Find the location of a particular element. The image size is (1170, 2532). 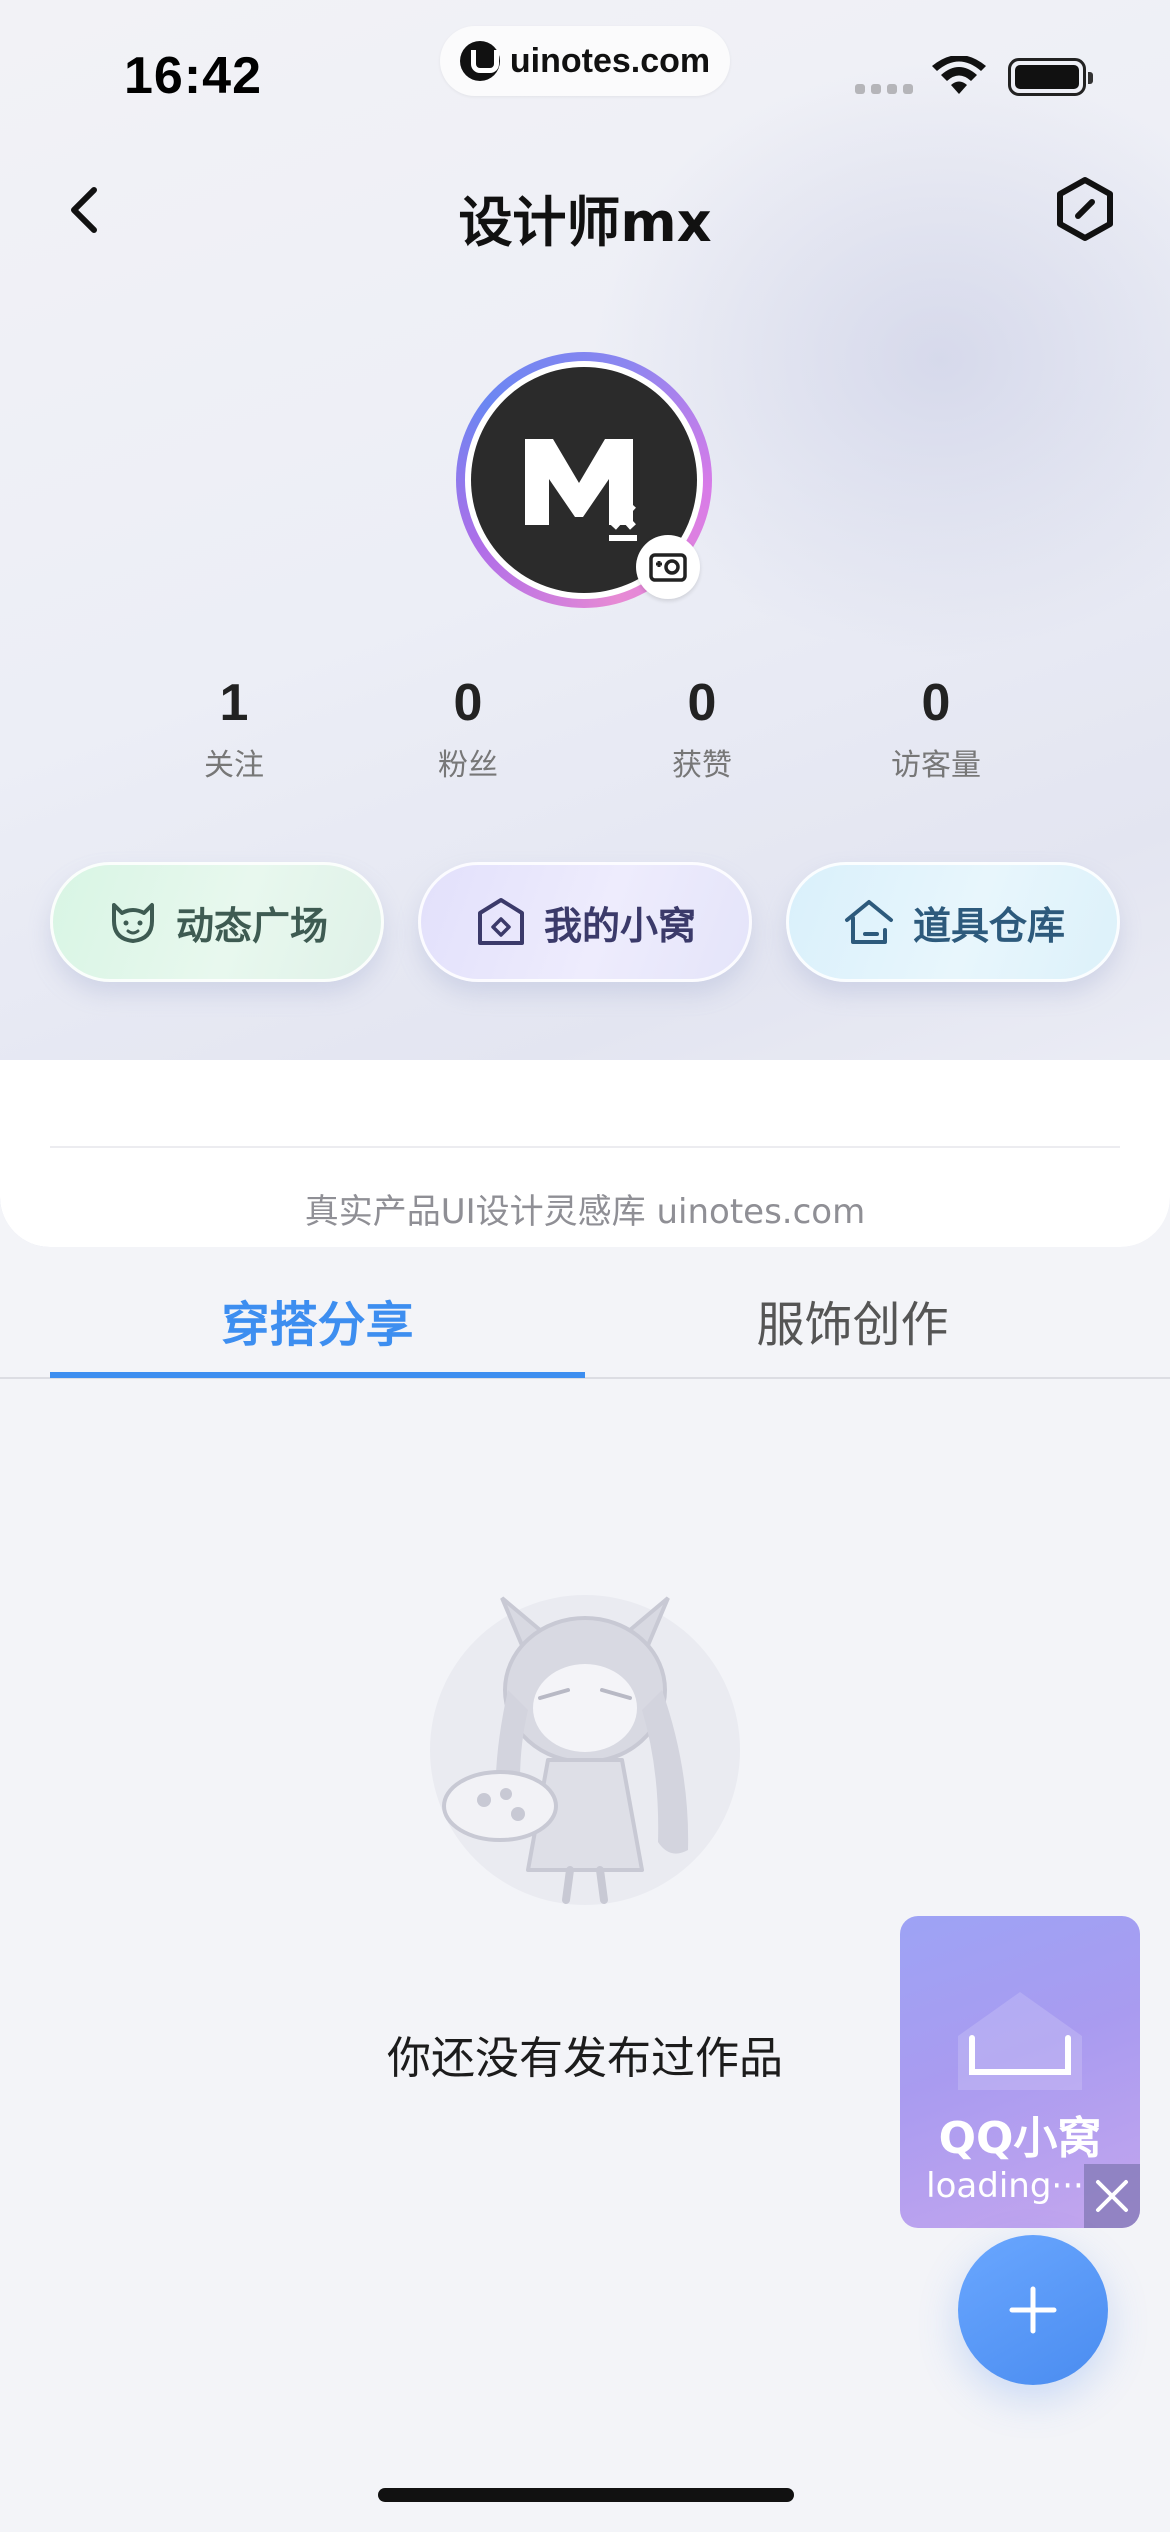

nav-bar: 设计师mx is located at coordinates (585, 210).